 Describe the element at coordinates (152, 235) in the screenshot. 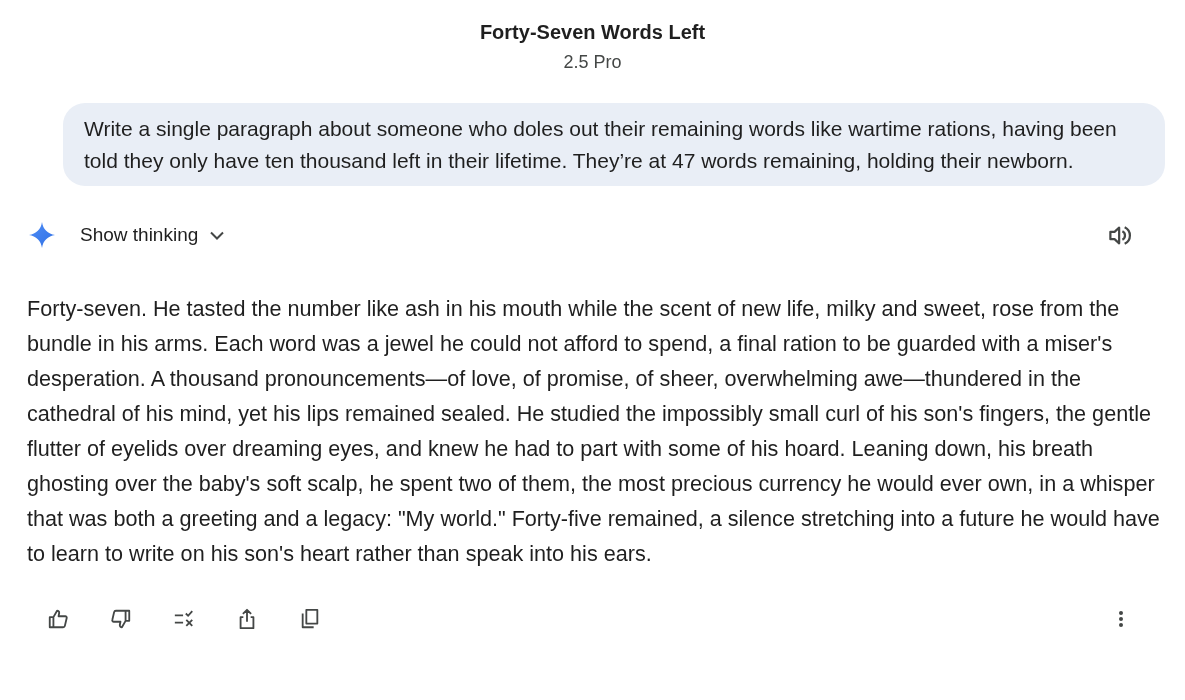

I see `show-thinking-toggle: Show thinking` at that location.